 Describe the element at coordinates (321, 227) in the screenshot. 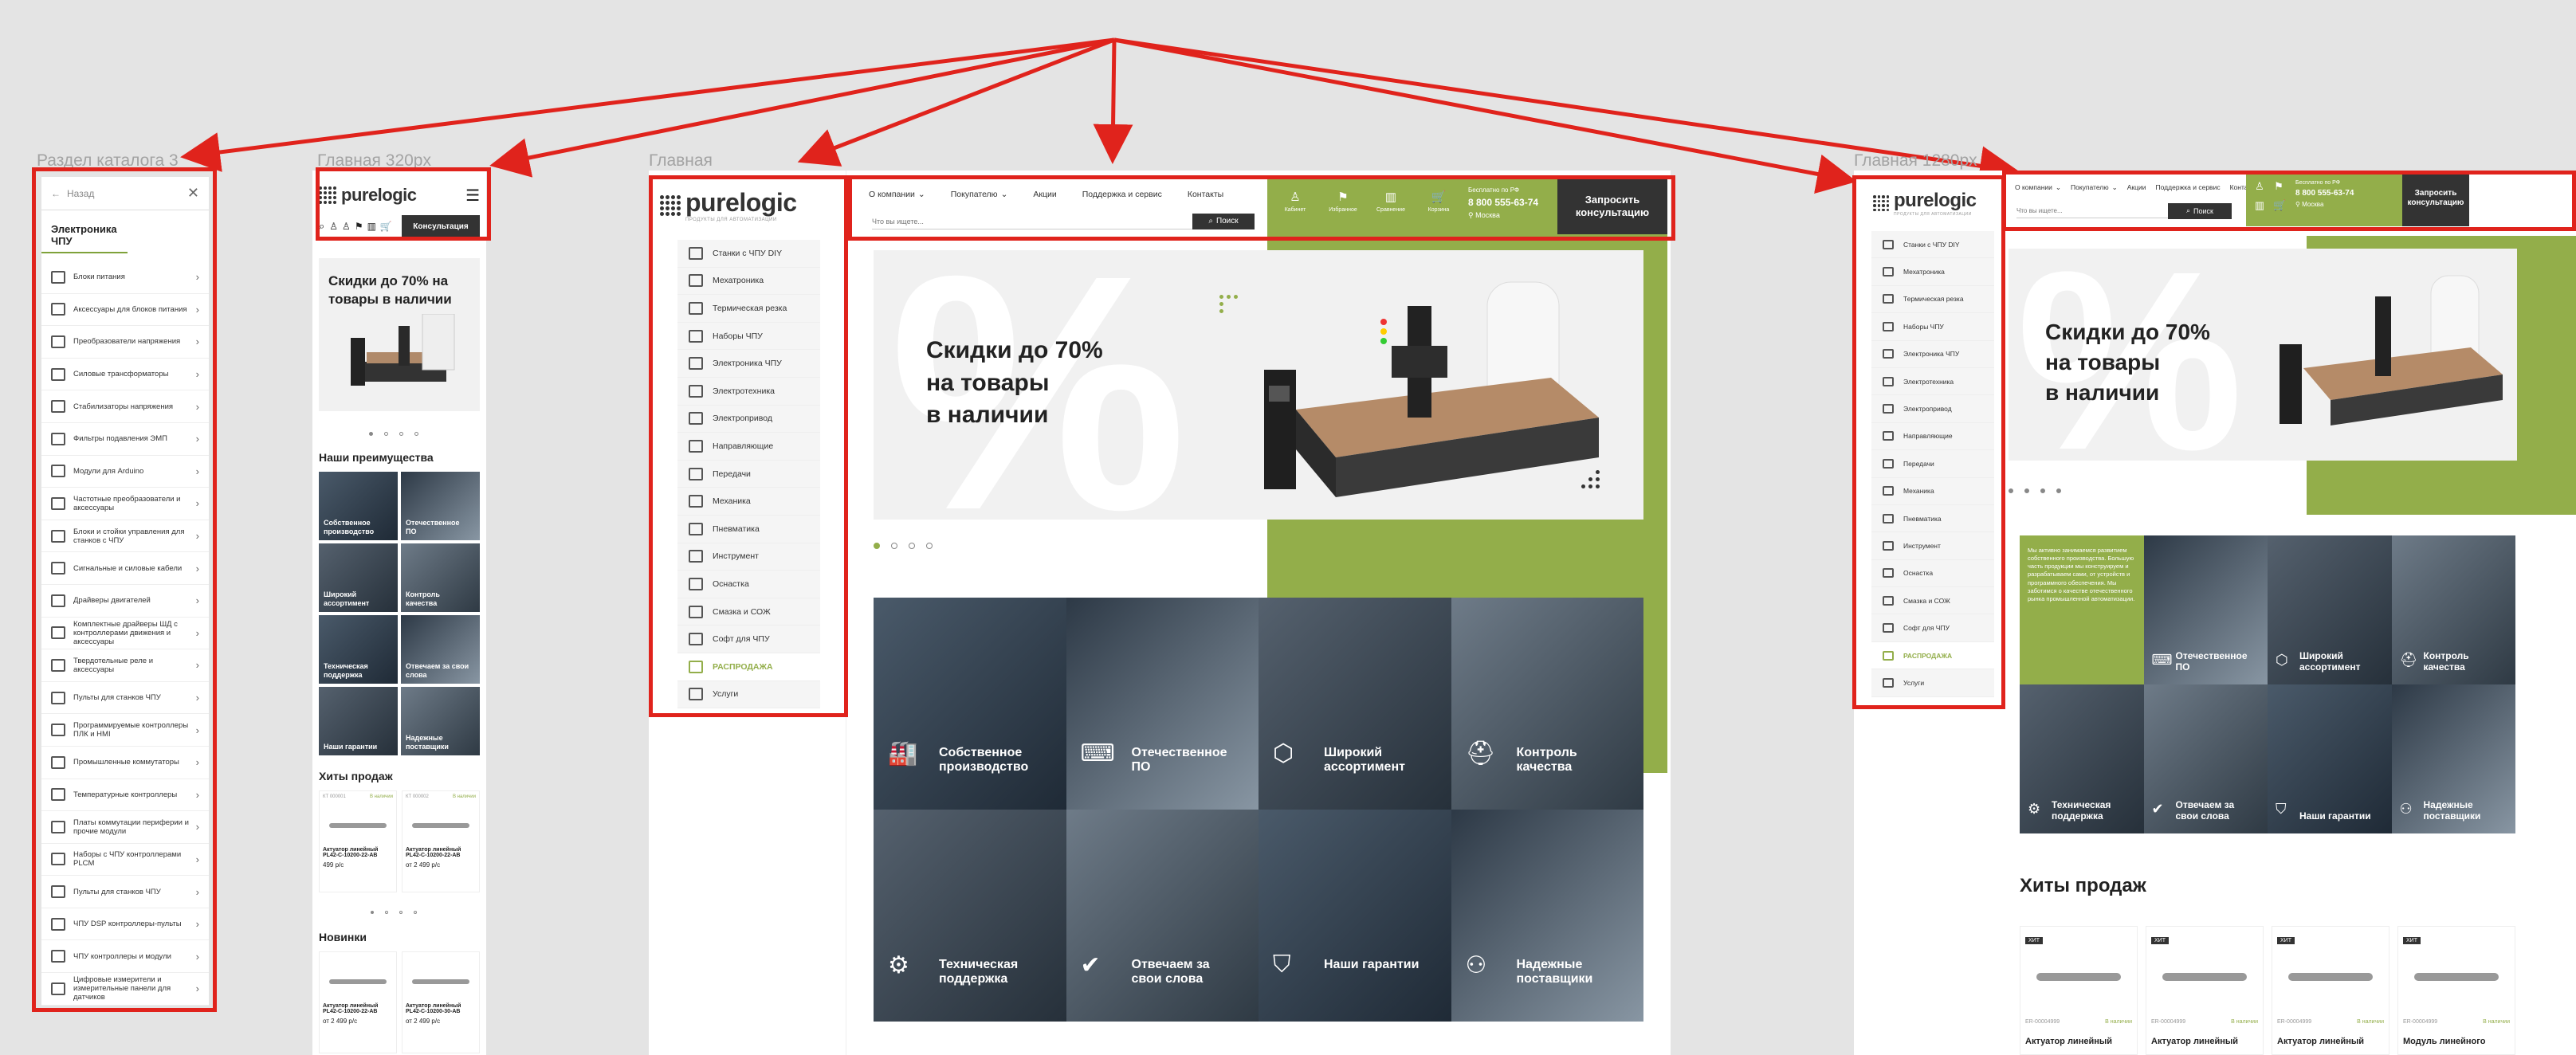

I see `search-icon: ⌕` at that location.